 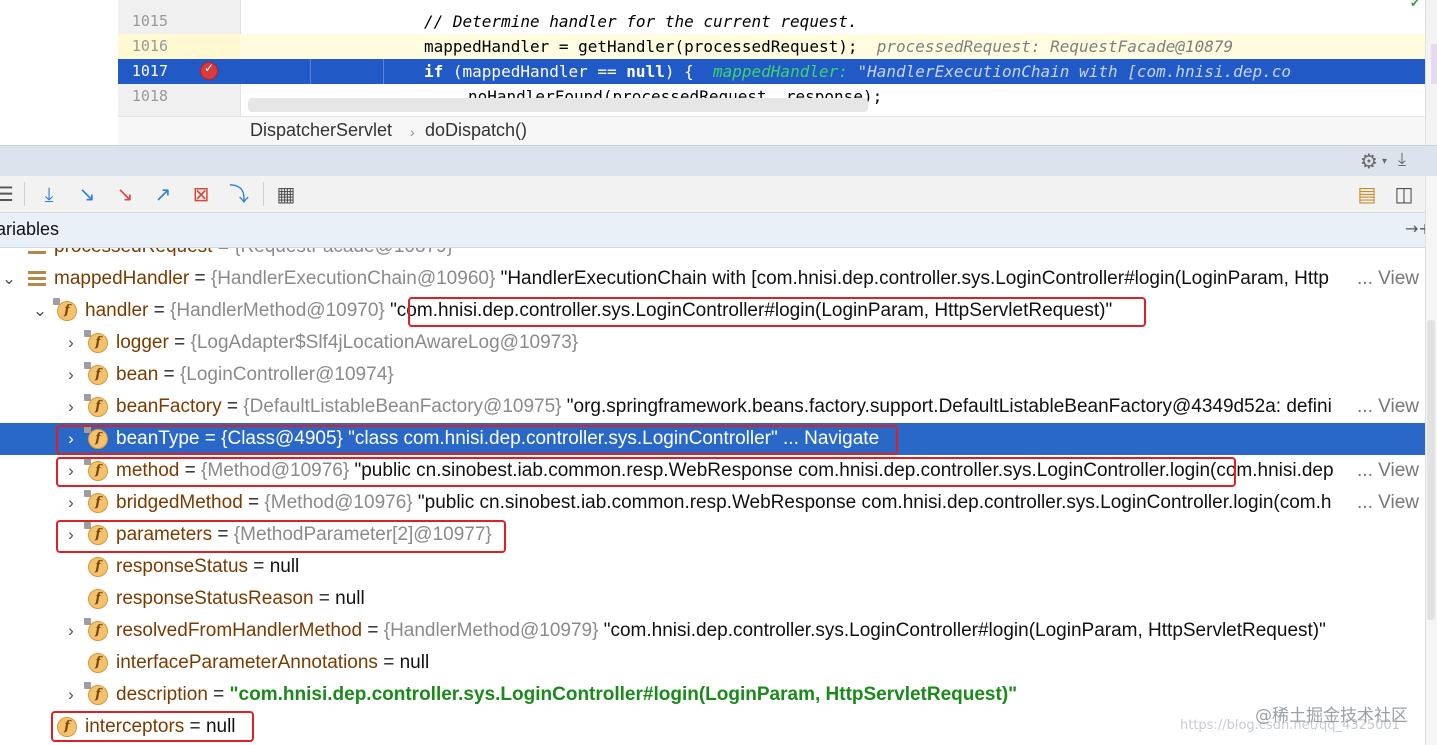 What do you see at coordinates (209, 70) in the screenshot?
I see `breakpoint-icon` at bounding box center [209, 70].